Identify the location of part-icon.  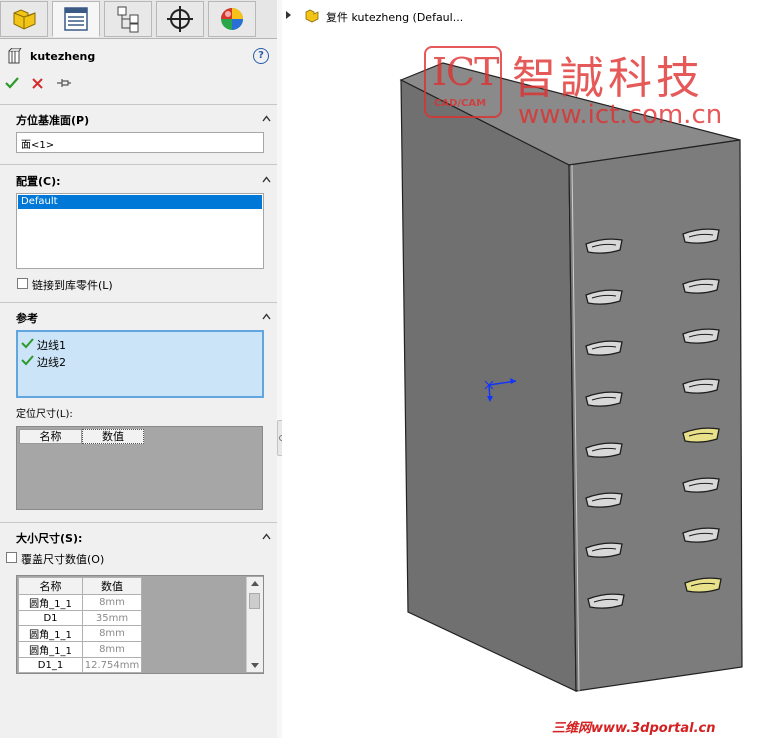
(24, 19).